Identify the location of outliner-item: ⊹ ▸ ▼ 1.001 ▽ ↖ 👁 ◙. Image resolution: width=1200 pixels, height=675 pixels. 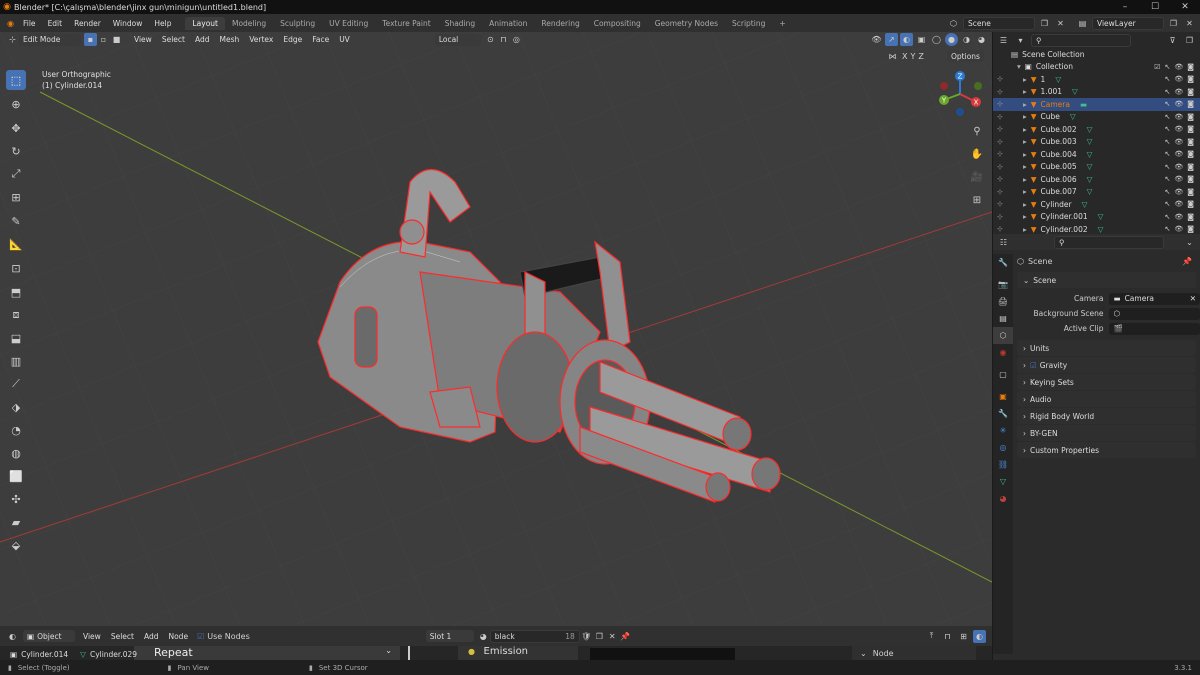
(1096, 92).